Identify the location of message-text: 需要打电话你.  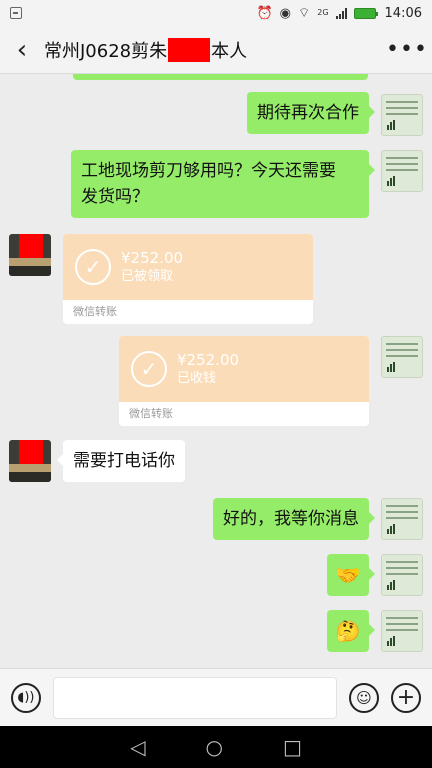
(124, 461).